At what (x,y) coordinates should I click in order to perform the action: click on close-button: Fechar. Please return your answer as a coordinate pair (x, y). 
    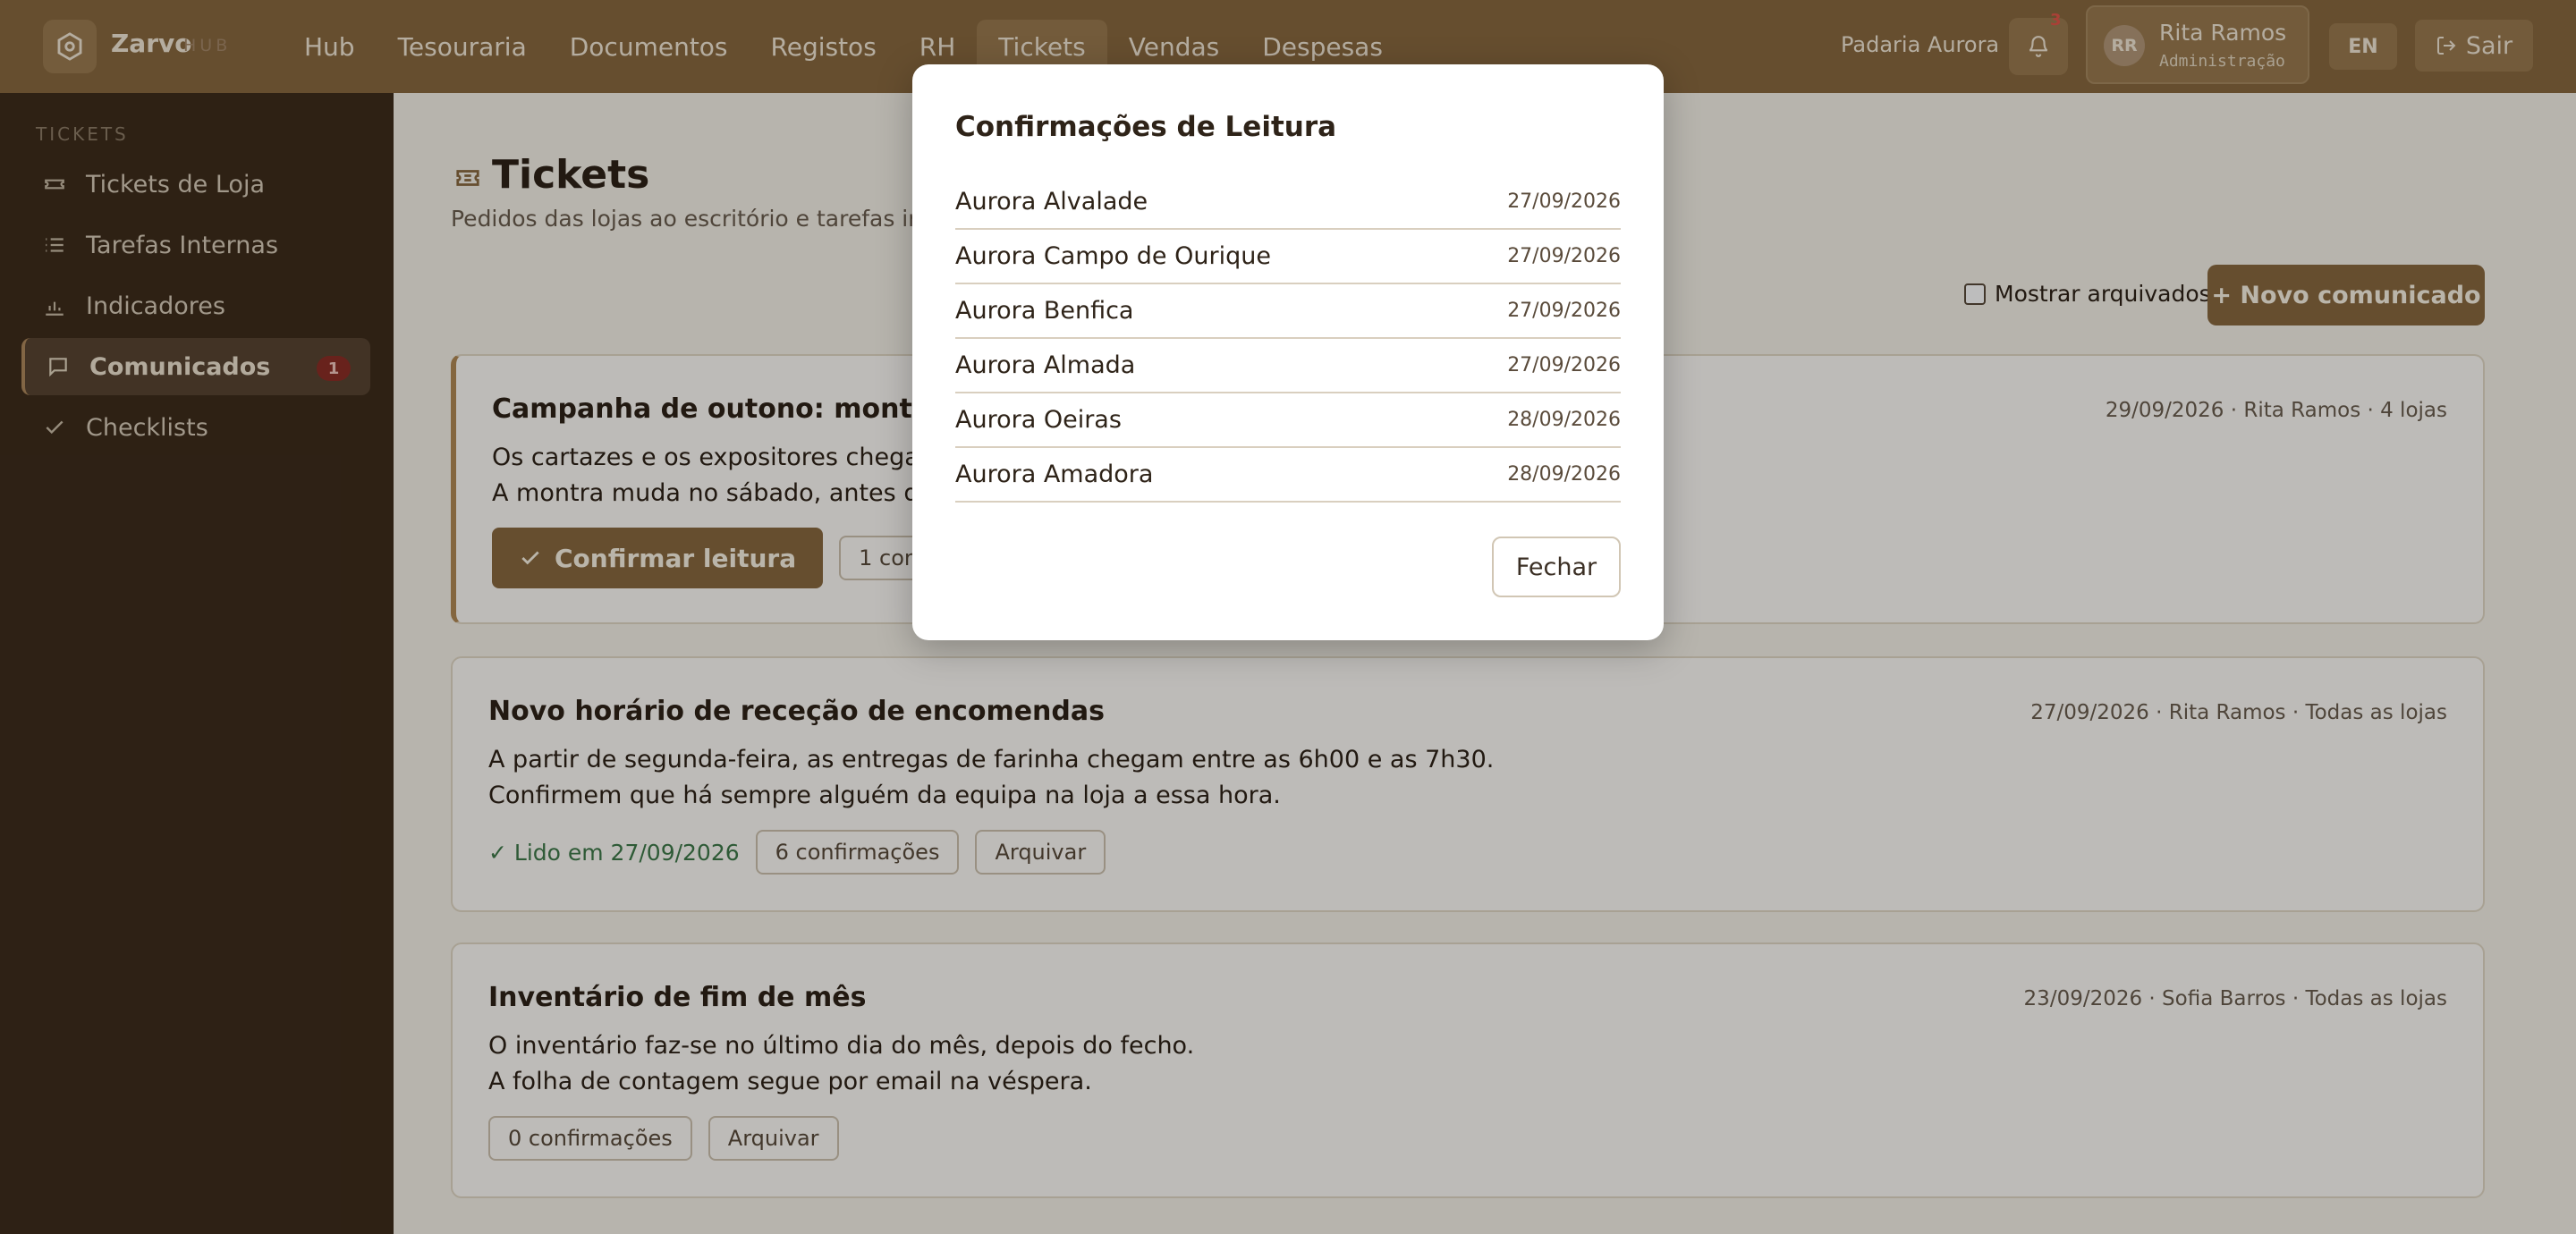
    Looking at the image, I should click on (1556, 567).